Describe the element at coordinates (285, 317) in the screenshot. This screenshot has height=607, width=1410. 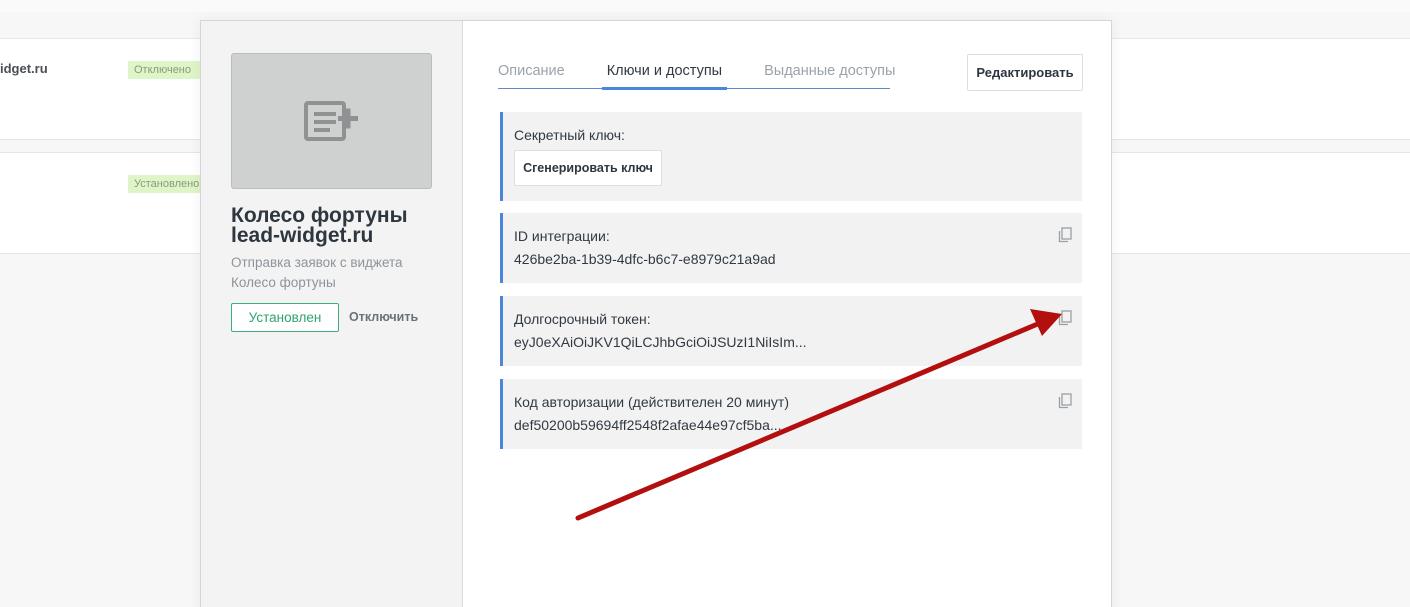
I see `installed-button: Установлен` at that location.